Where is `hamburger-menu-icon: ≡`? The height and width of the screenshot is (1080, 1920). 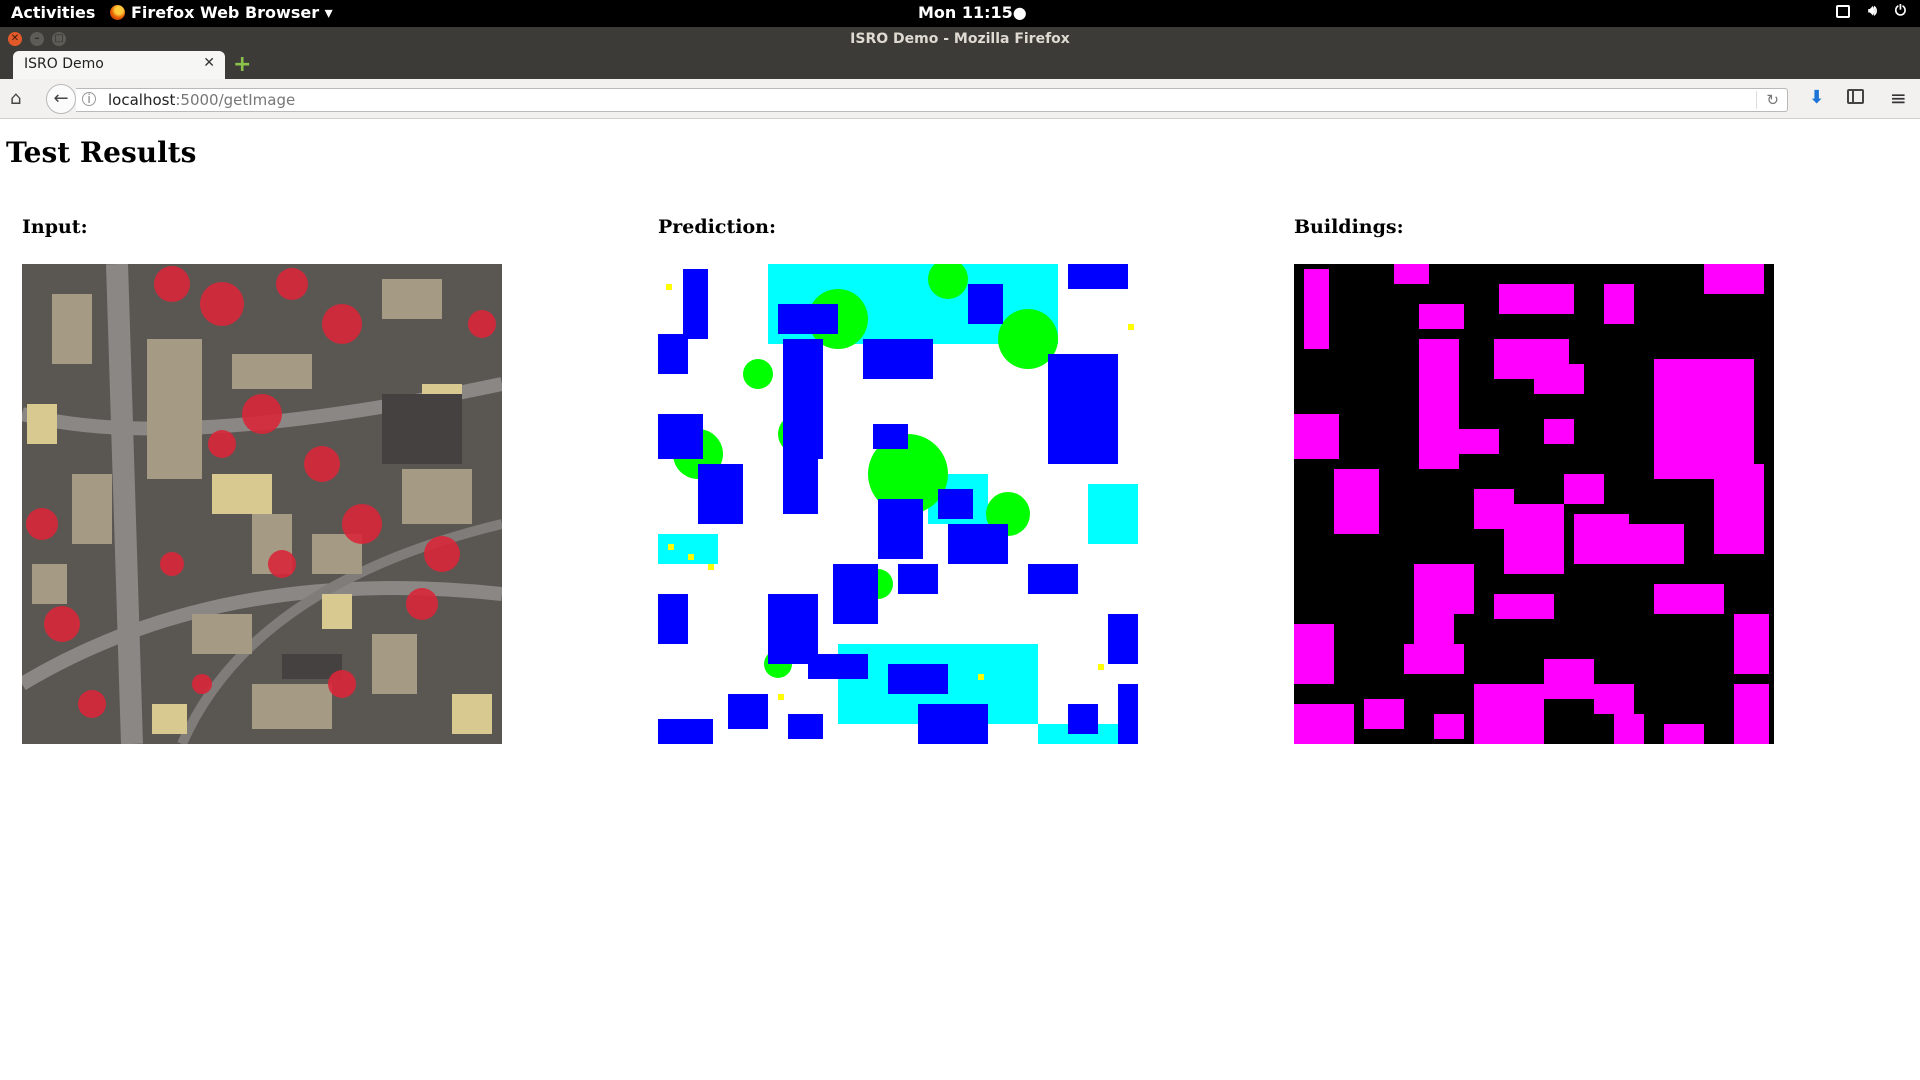
hamburger-menu-icon: ≡ is located at coordinates (1898, 98).